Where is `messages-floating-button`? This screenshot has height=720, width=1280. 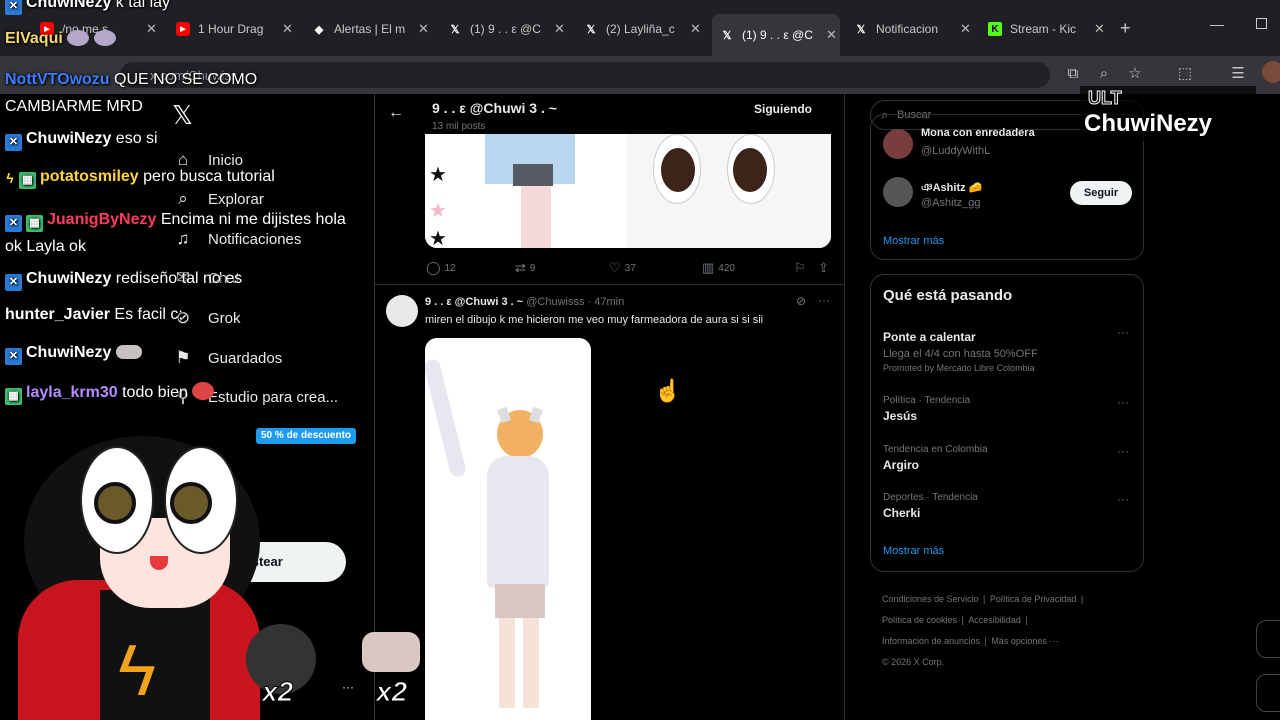
messages-floating-button is located at coordinates (1268, 693).